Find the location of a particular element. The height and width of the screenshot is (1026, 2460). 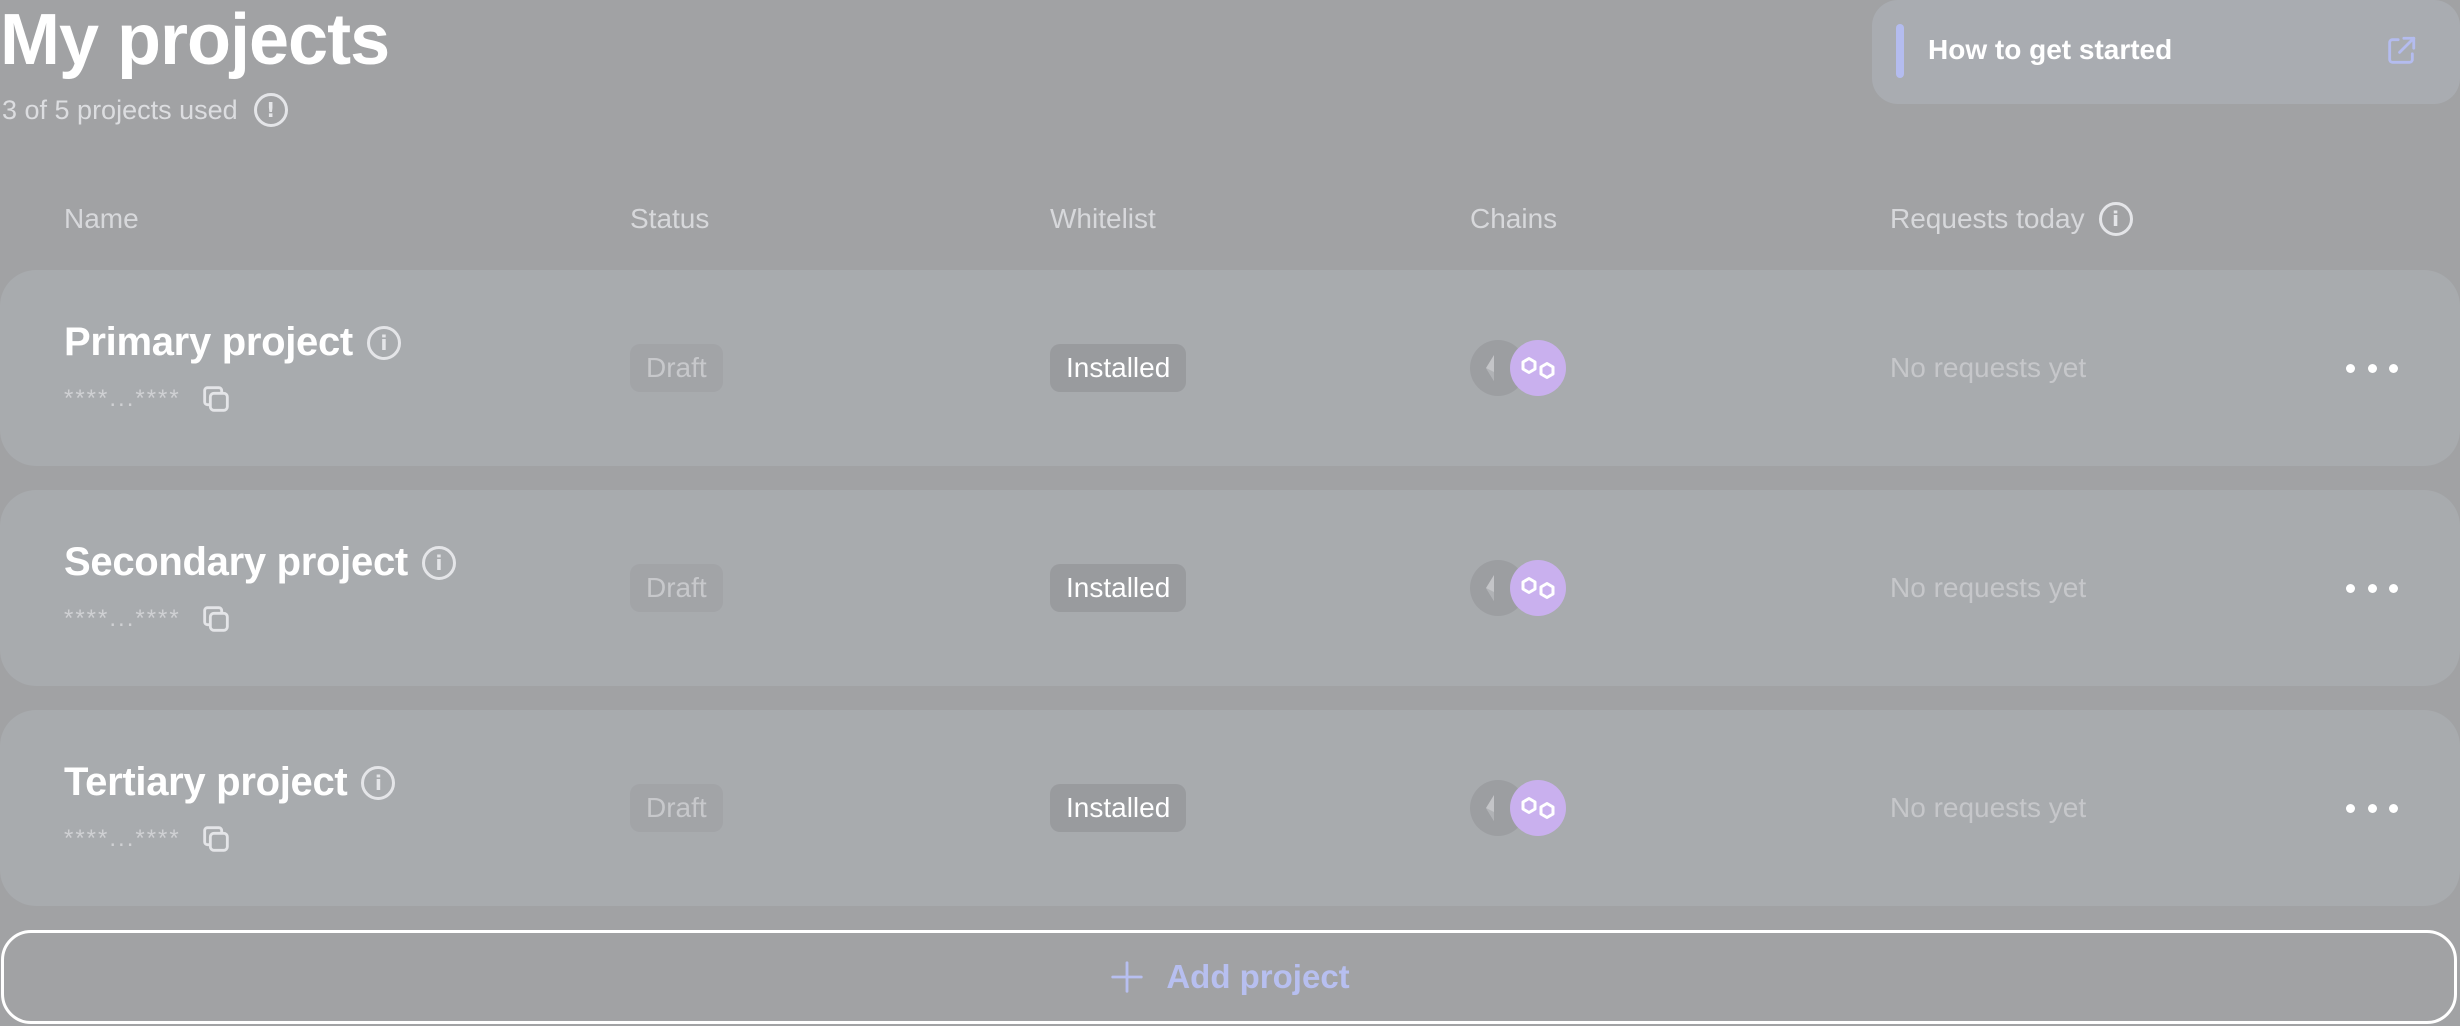

add-project-label: Add project is located at coordinates (1258, 976).